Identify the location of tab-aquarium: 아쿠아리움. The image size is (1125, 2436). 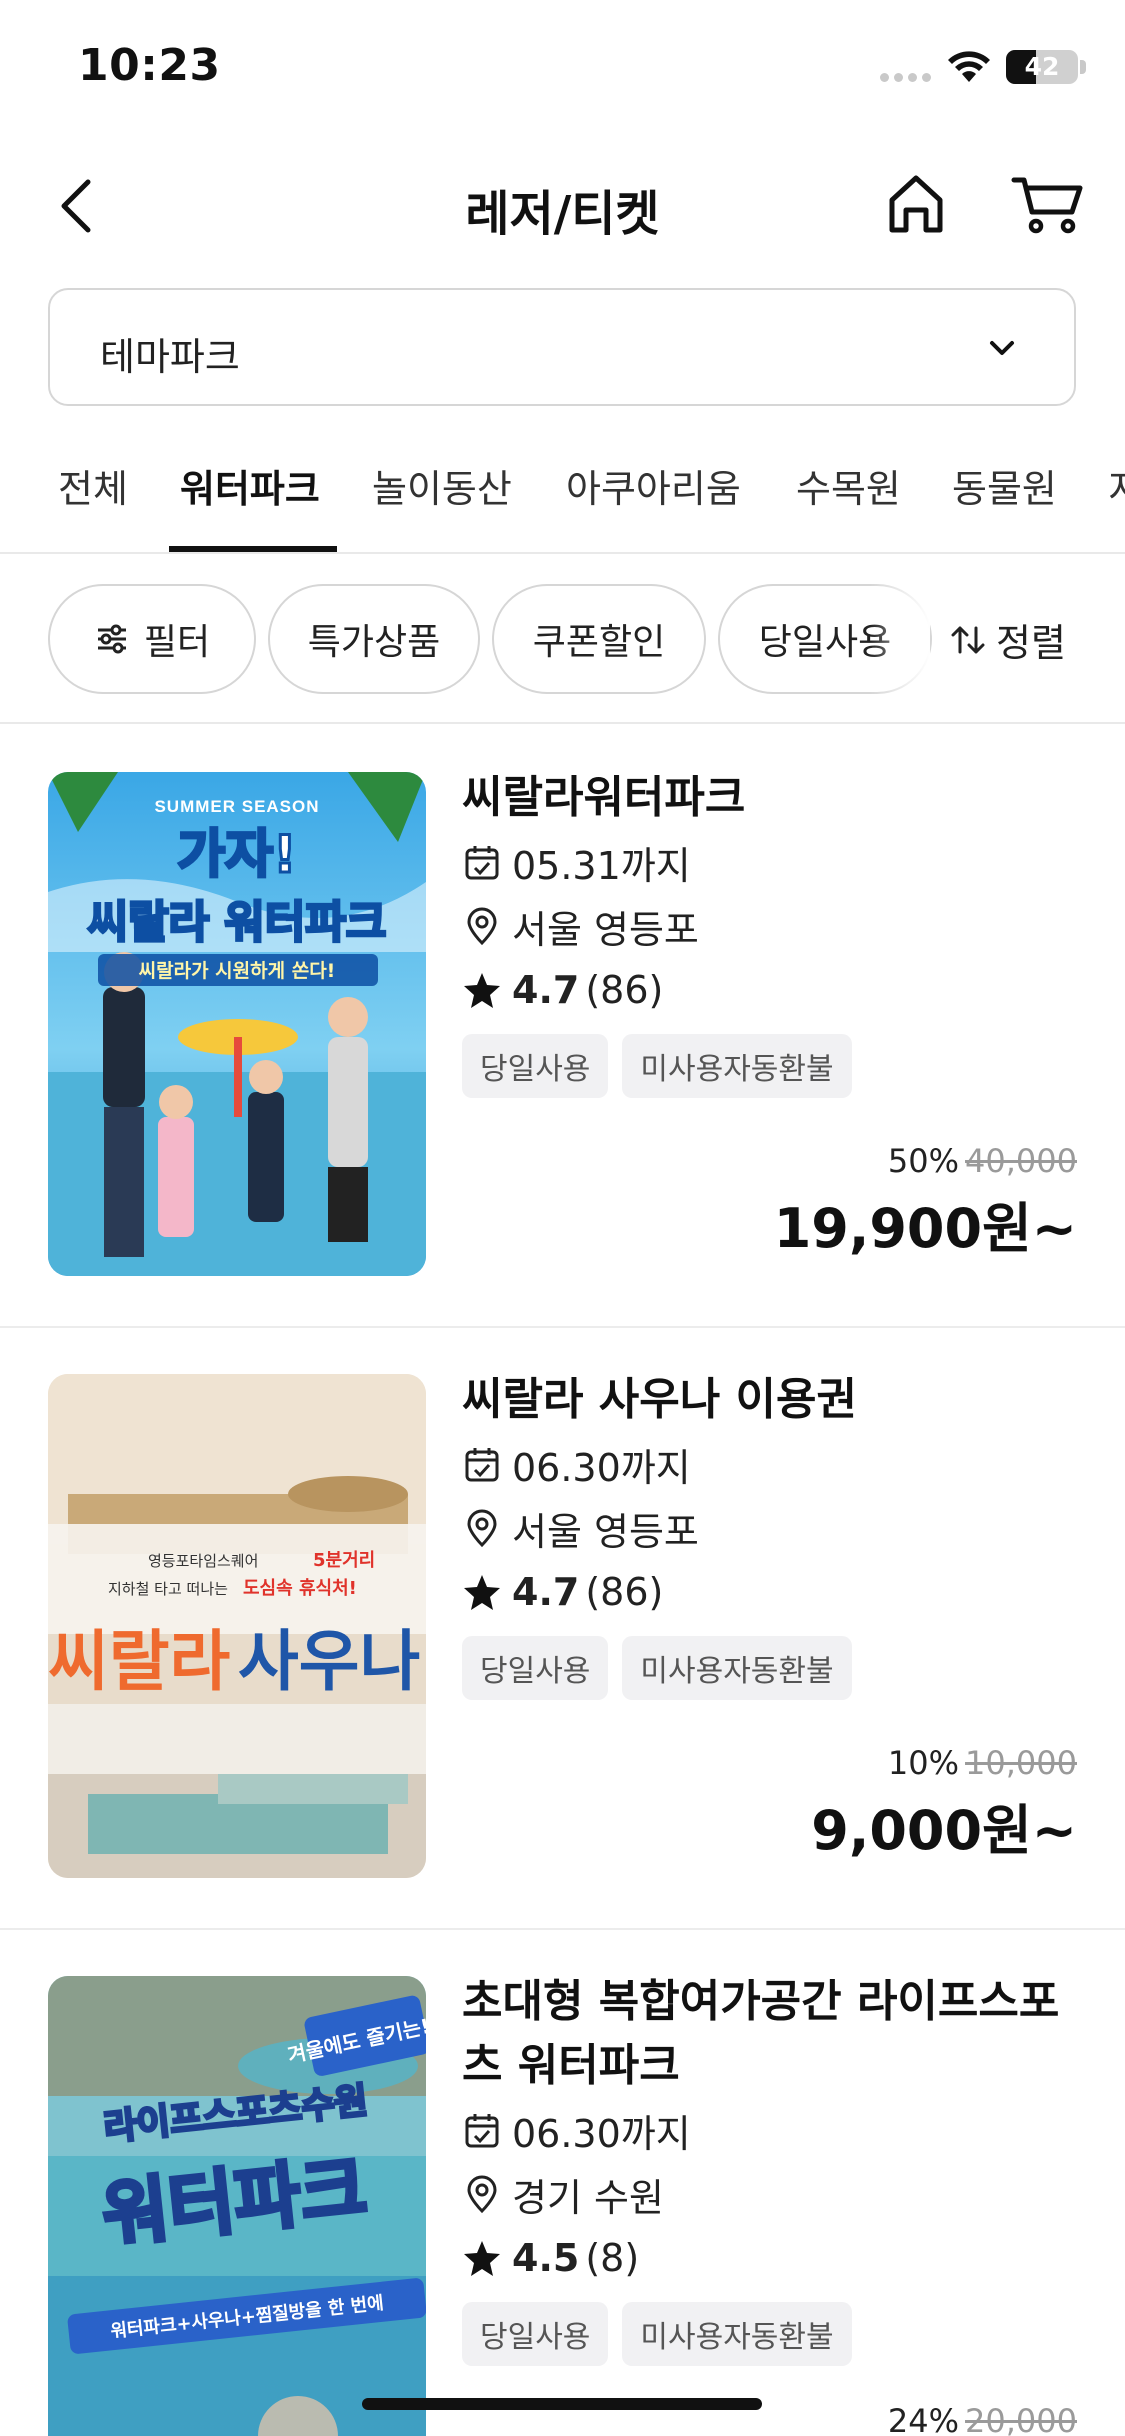
(653, 485).